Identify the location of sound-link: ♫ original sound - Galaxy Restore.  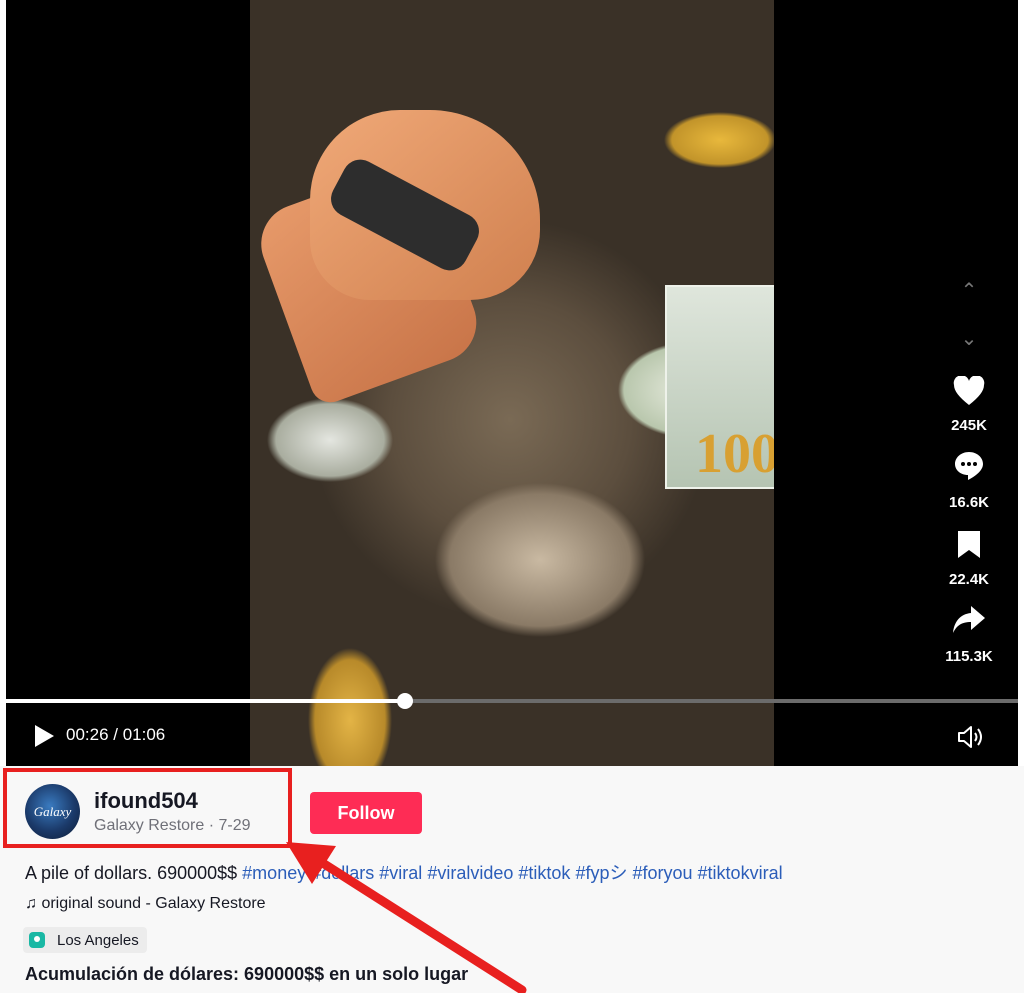
(145, 904).